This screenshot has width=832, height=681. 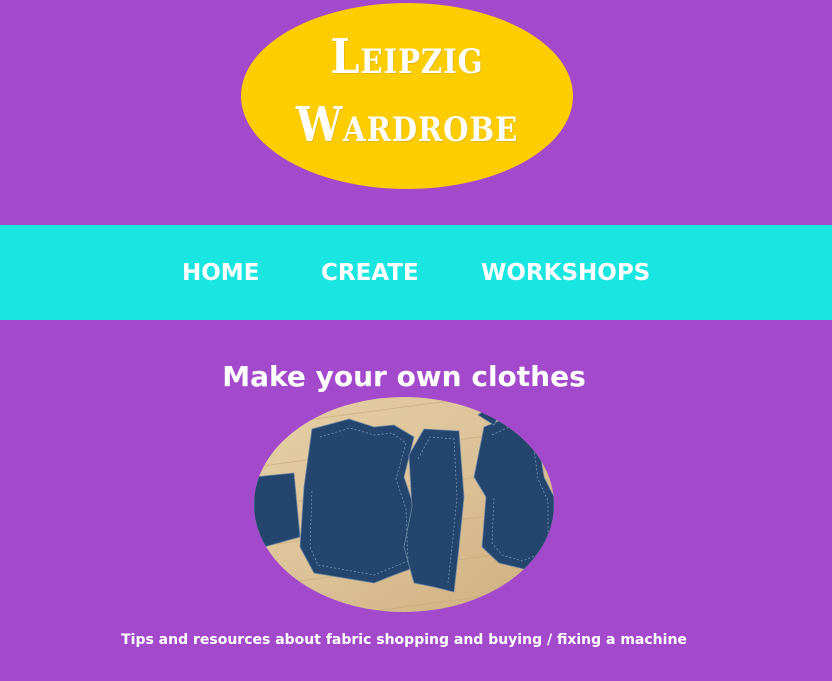 What do you see at coordinates (407, 125) in the screenshot?
I see `logo-line-2: Wardrobe` at bounding box center [407, 125].